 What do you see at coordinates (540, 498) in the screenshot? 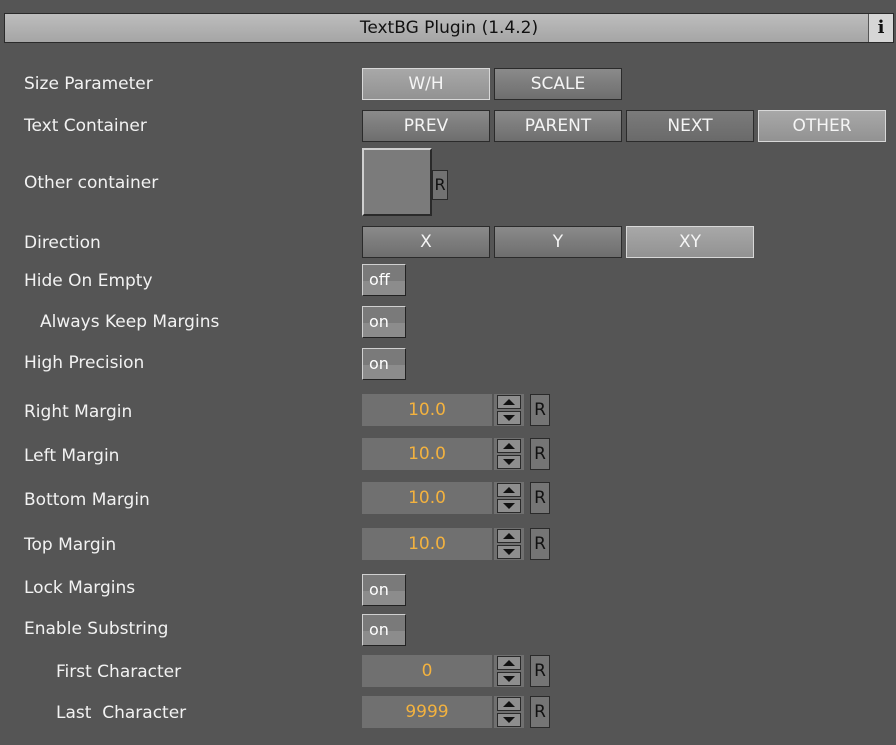
I see `bottom-margin-reset-button: R` at bounding box center [540, 498].